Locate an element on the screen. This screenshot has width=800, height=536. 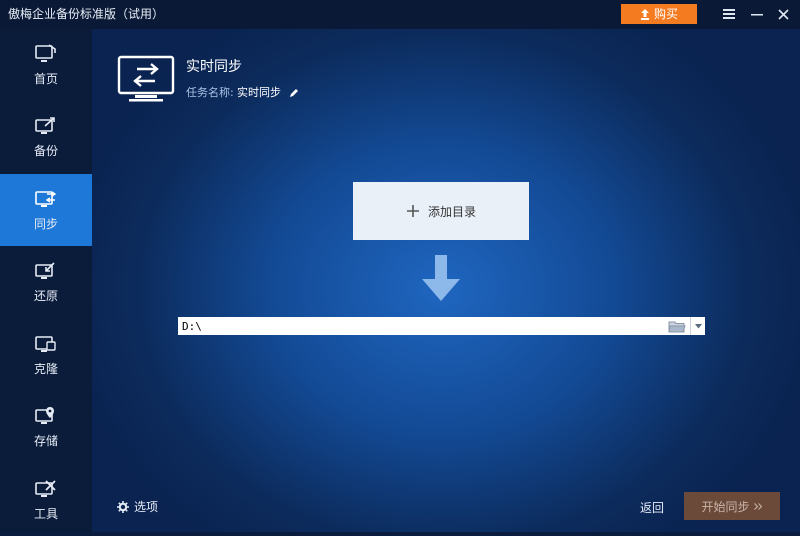
clone-icon is located at coordinates (45, 343).